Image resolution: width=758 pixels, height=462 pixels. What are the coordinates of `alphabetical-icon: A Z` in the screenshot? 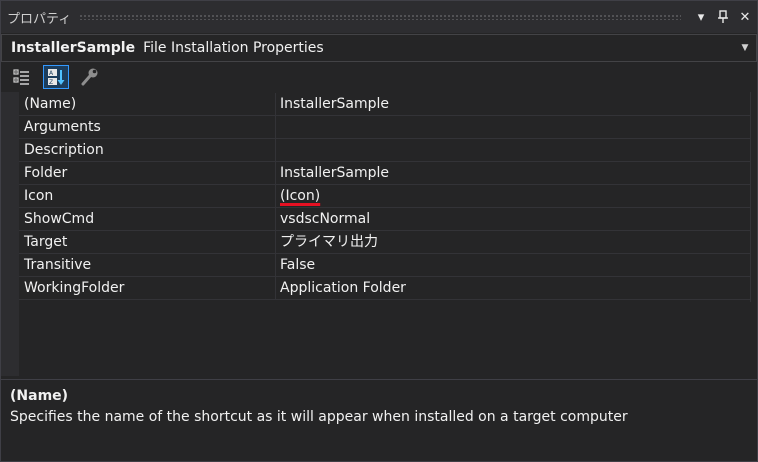 It's located at (56, 77).